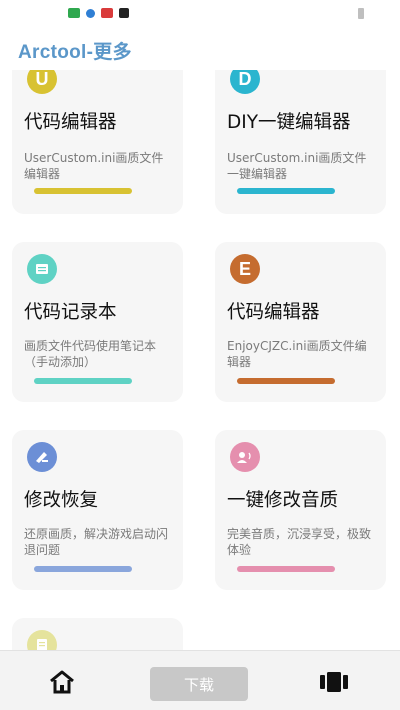  Describe the element at coordinates (96, 542) in the screenshot. I see `card-description: 还原画质，解决游戏启动闪退问题` at that location.